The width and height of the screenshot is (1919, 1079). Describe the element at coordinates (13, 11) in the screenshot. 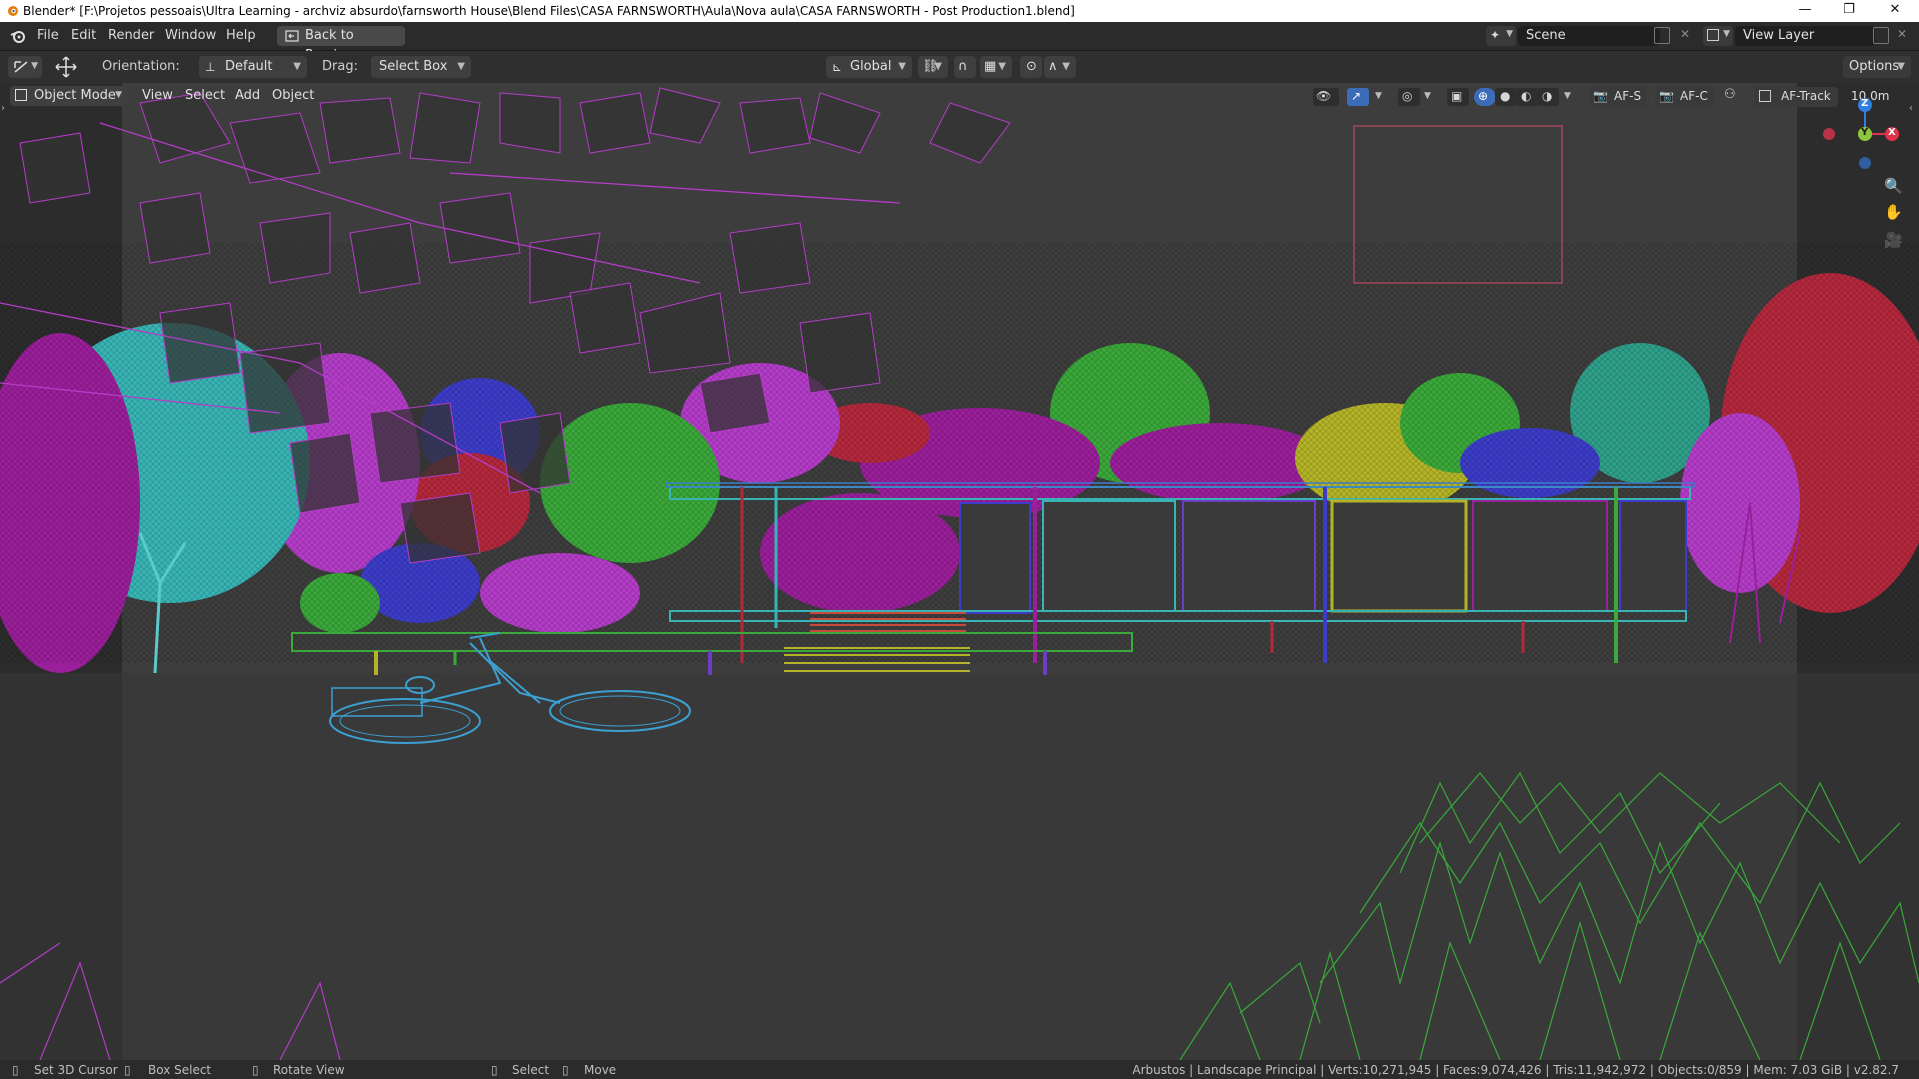

I see `blender-logo-icon` at that location.